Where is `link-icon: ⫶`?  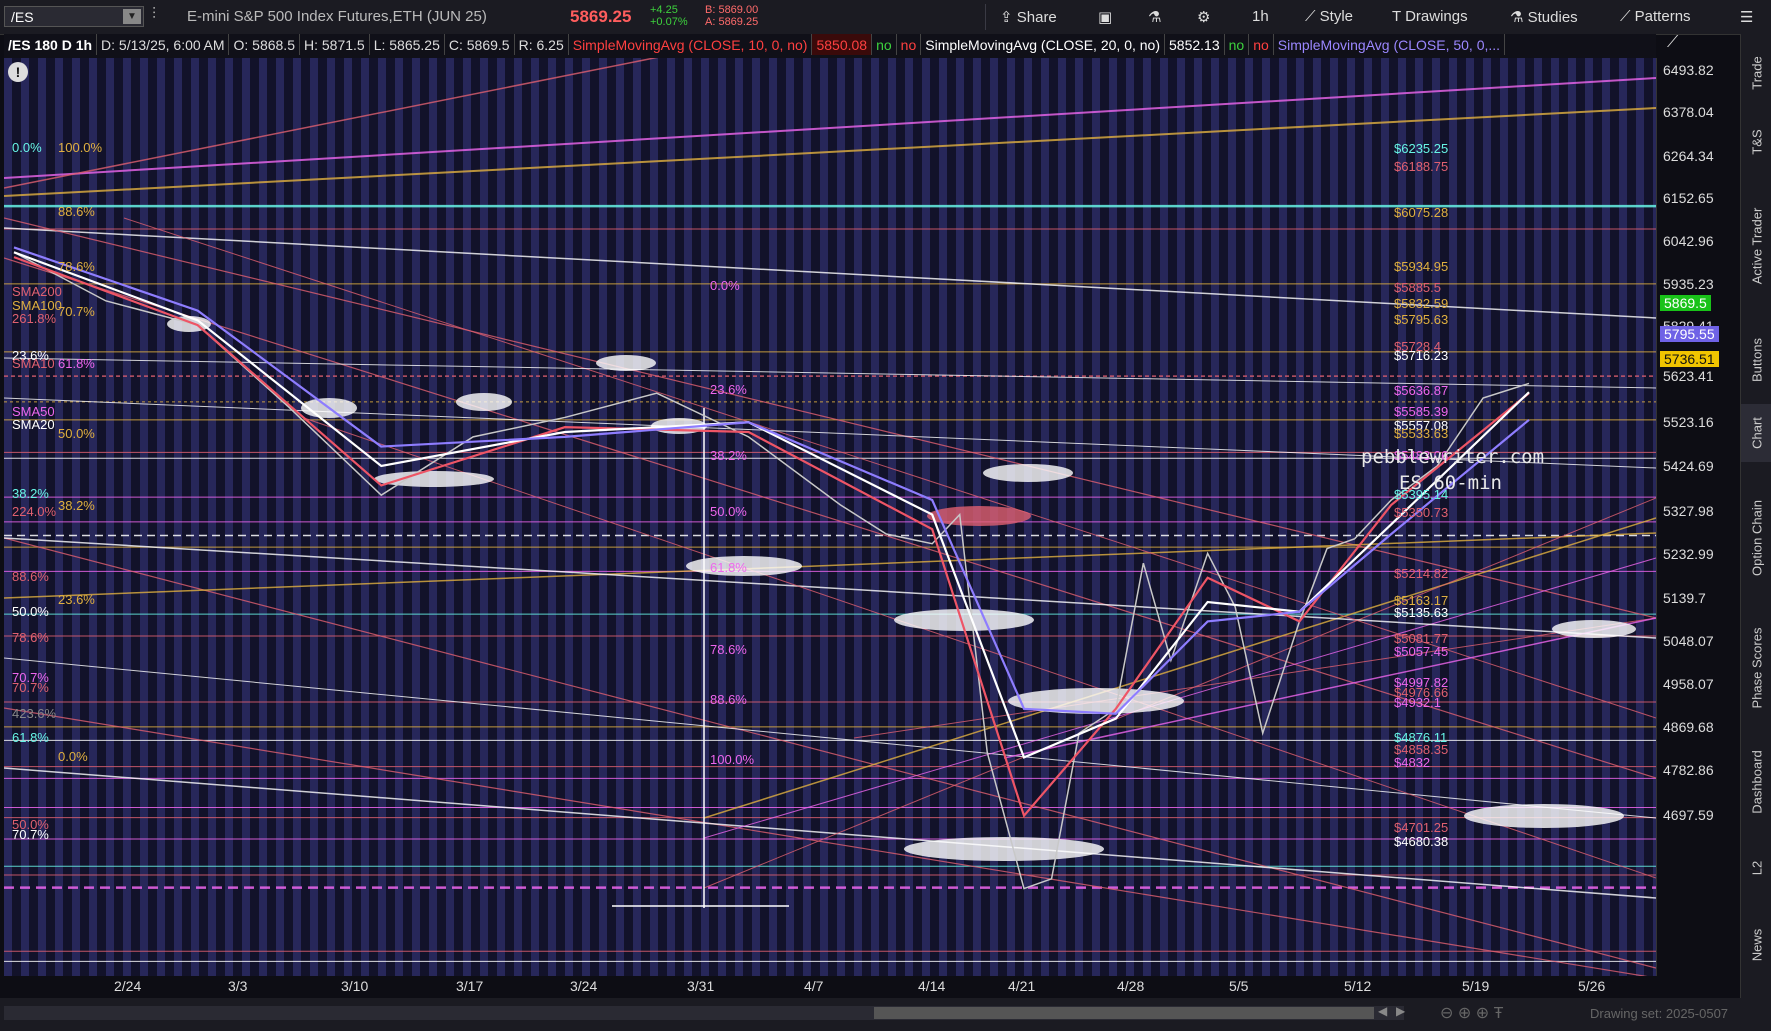 link-icon: ⫶ is located at coordinates (154, 15).